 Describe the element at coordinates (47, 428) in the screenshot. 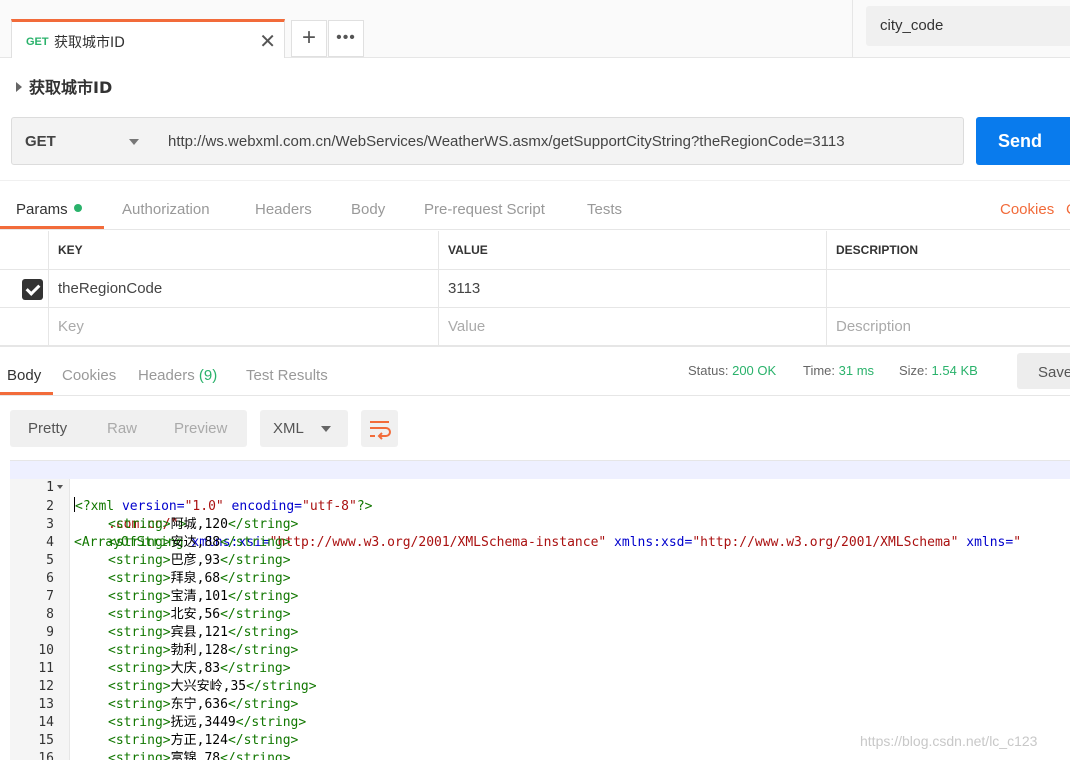

I see `pretty-button: Pretty` at that location.